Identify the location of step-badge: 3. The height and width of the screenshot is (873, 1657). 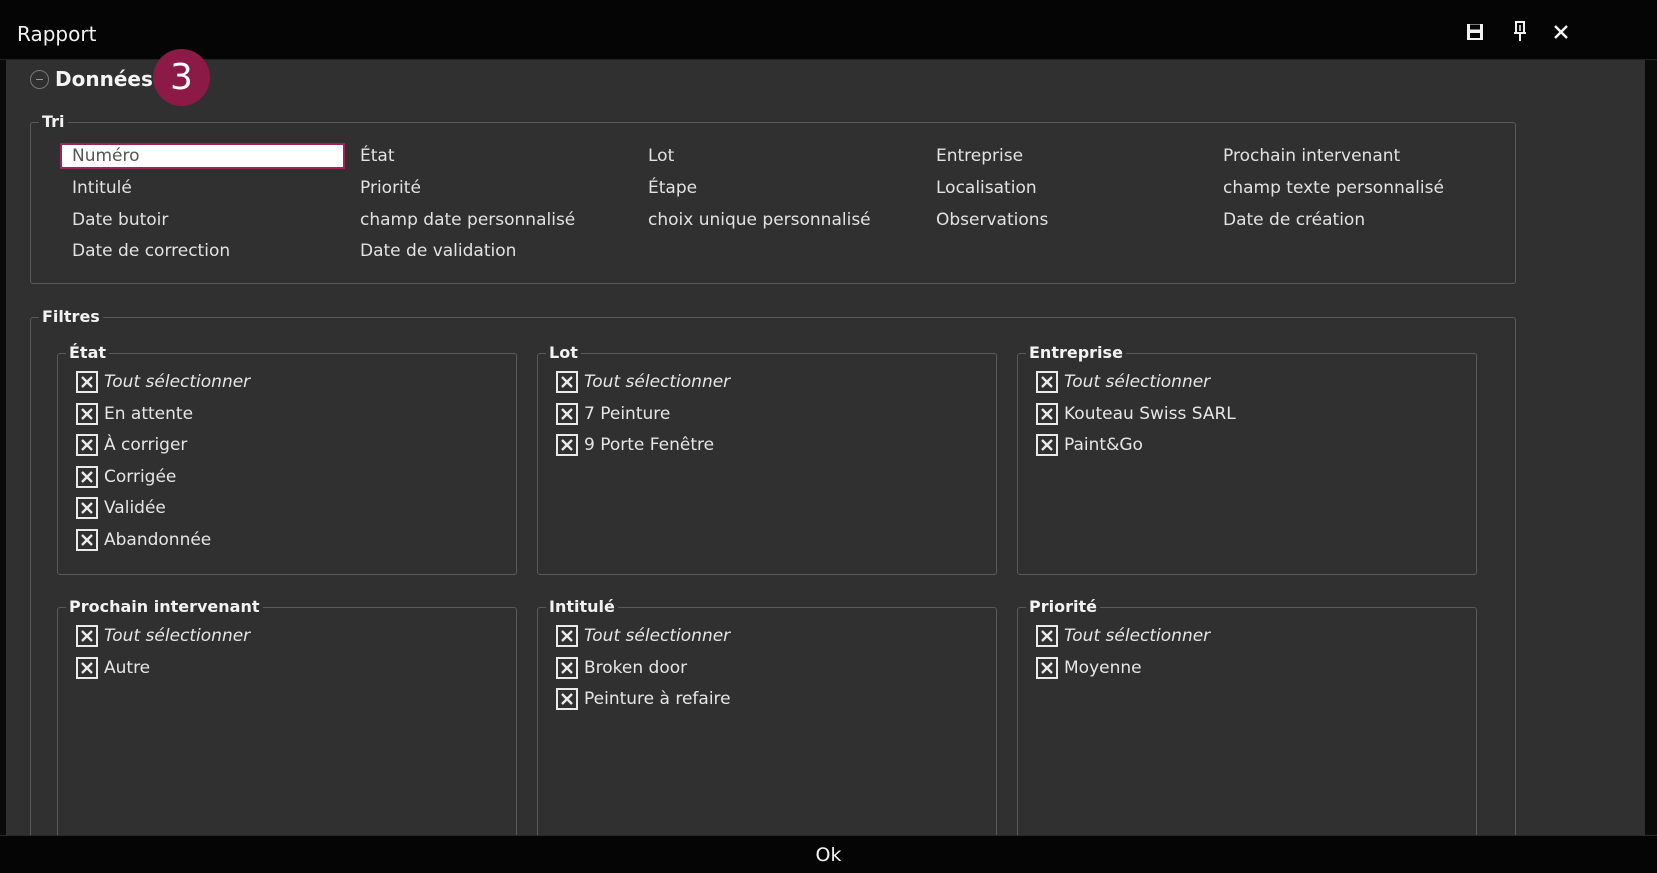
(181, 77).